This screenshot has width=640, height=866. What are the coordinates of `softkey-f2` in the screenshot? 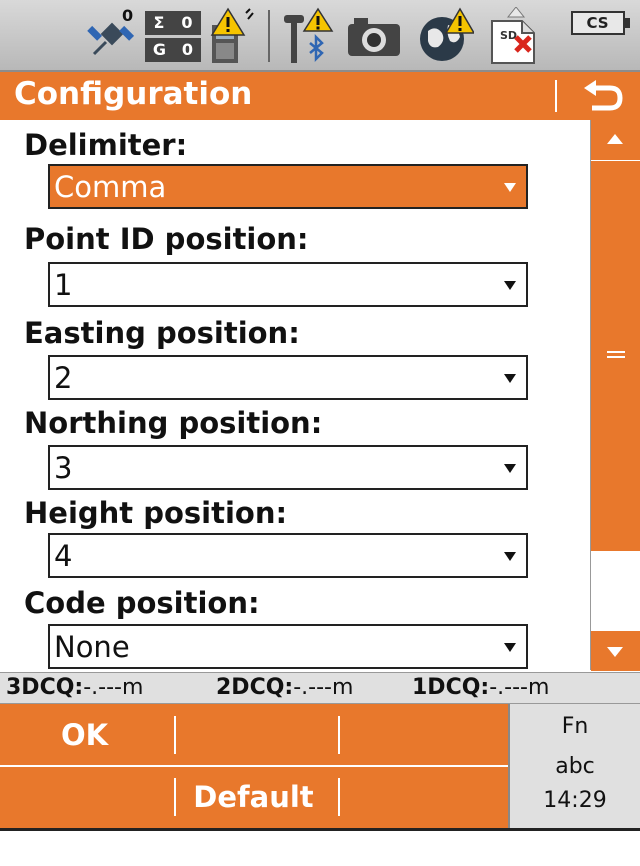 It's located at (253, 735).